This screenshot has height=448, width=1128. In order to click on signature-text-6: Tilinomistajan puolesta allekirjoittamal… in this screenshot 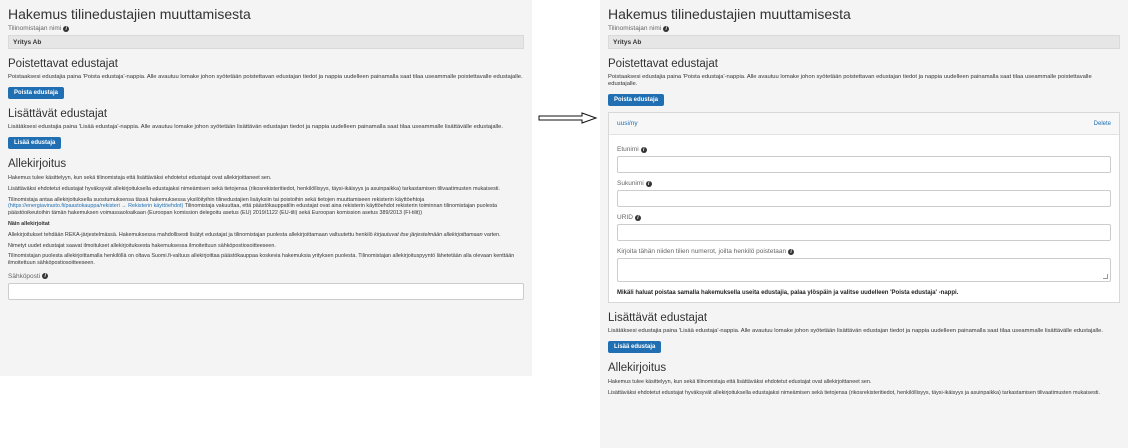, I will do `click(261, 260)`.